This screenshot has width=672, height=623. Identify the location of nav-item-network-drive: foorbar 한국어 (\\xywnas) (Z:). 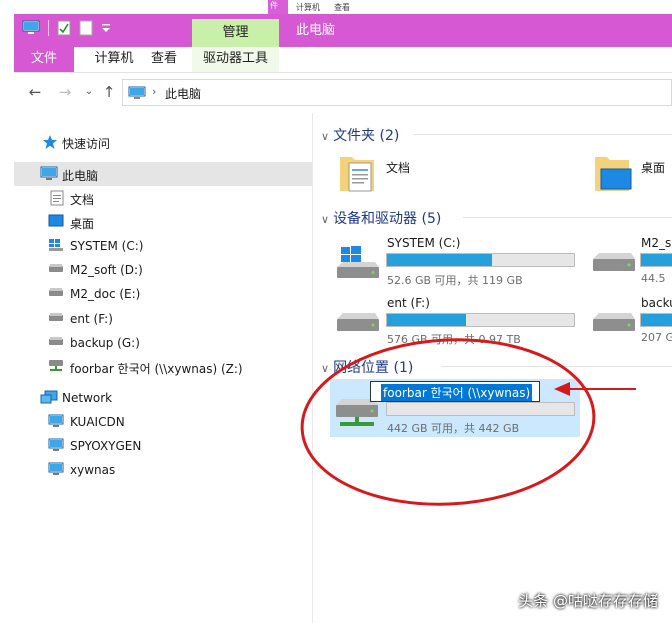
(163, 367).